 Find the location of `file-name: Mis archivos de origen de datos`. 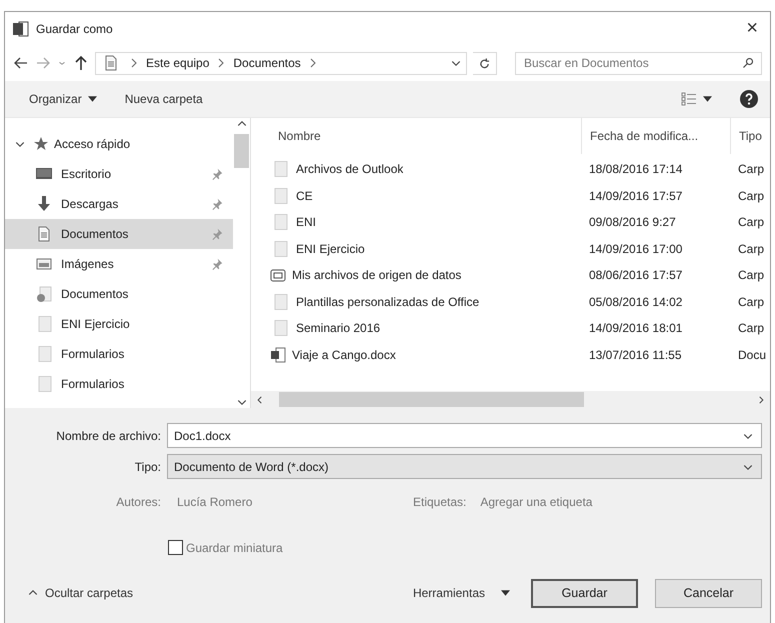

file-name: Mis archivos de origen de datos is located at coordinates (377, 275).